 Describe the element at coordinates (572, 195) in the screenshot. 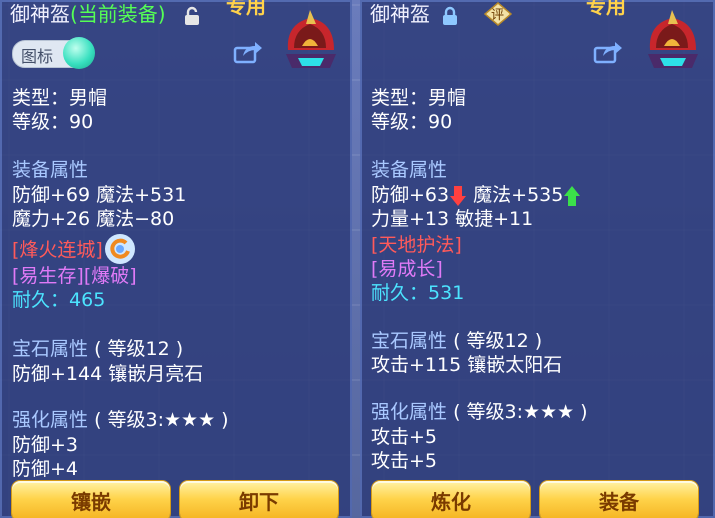

I see `arrow-up-icon` at that location.